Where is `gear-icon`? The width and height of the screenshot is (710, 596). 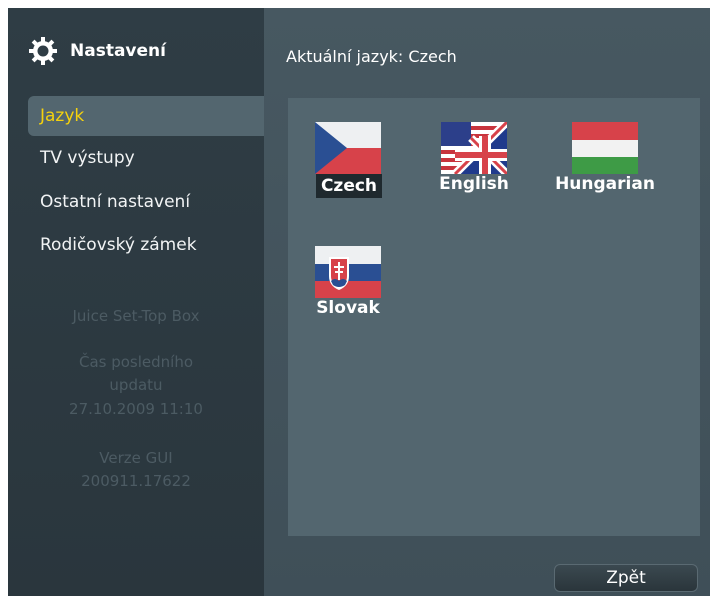 gear-icon is located at coordinates (43, 51).